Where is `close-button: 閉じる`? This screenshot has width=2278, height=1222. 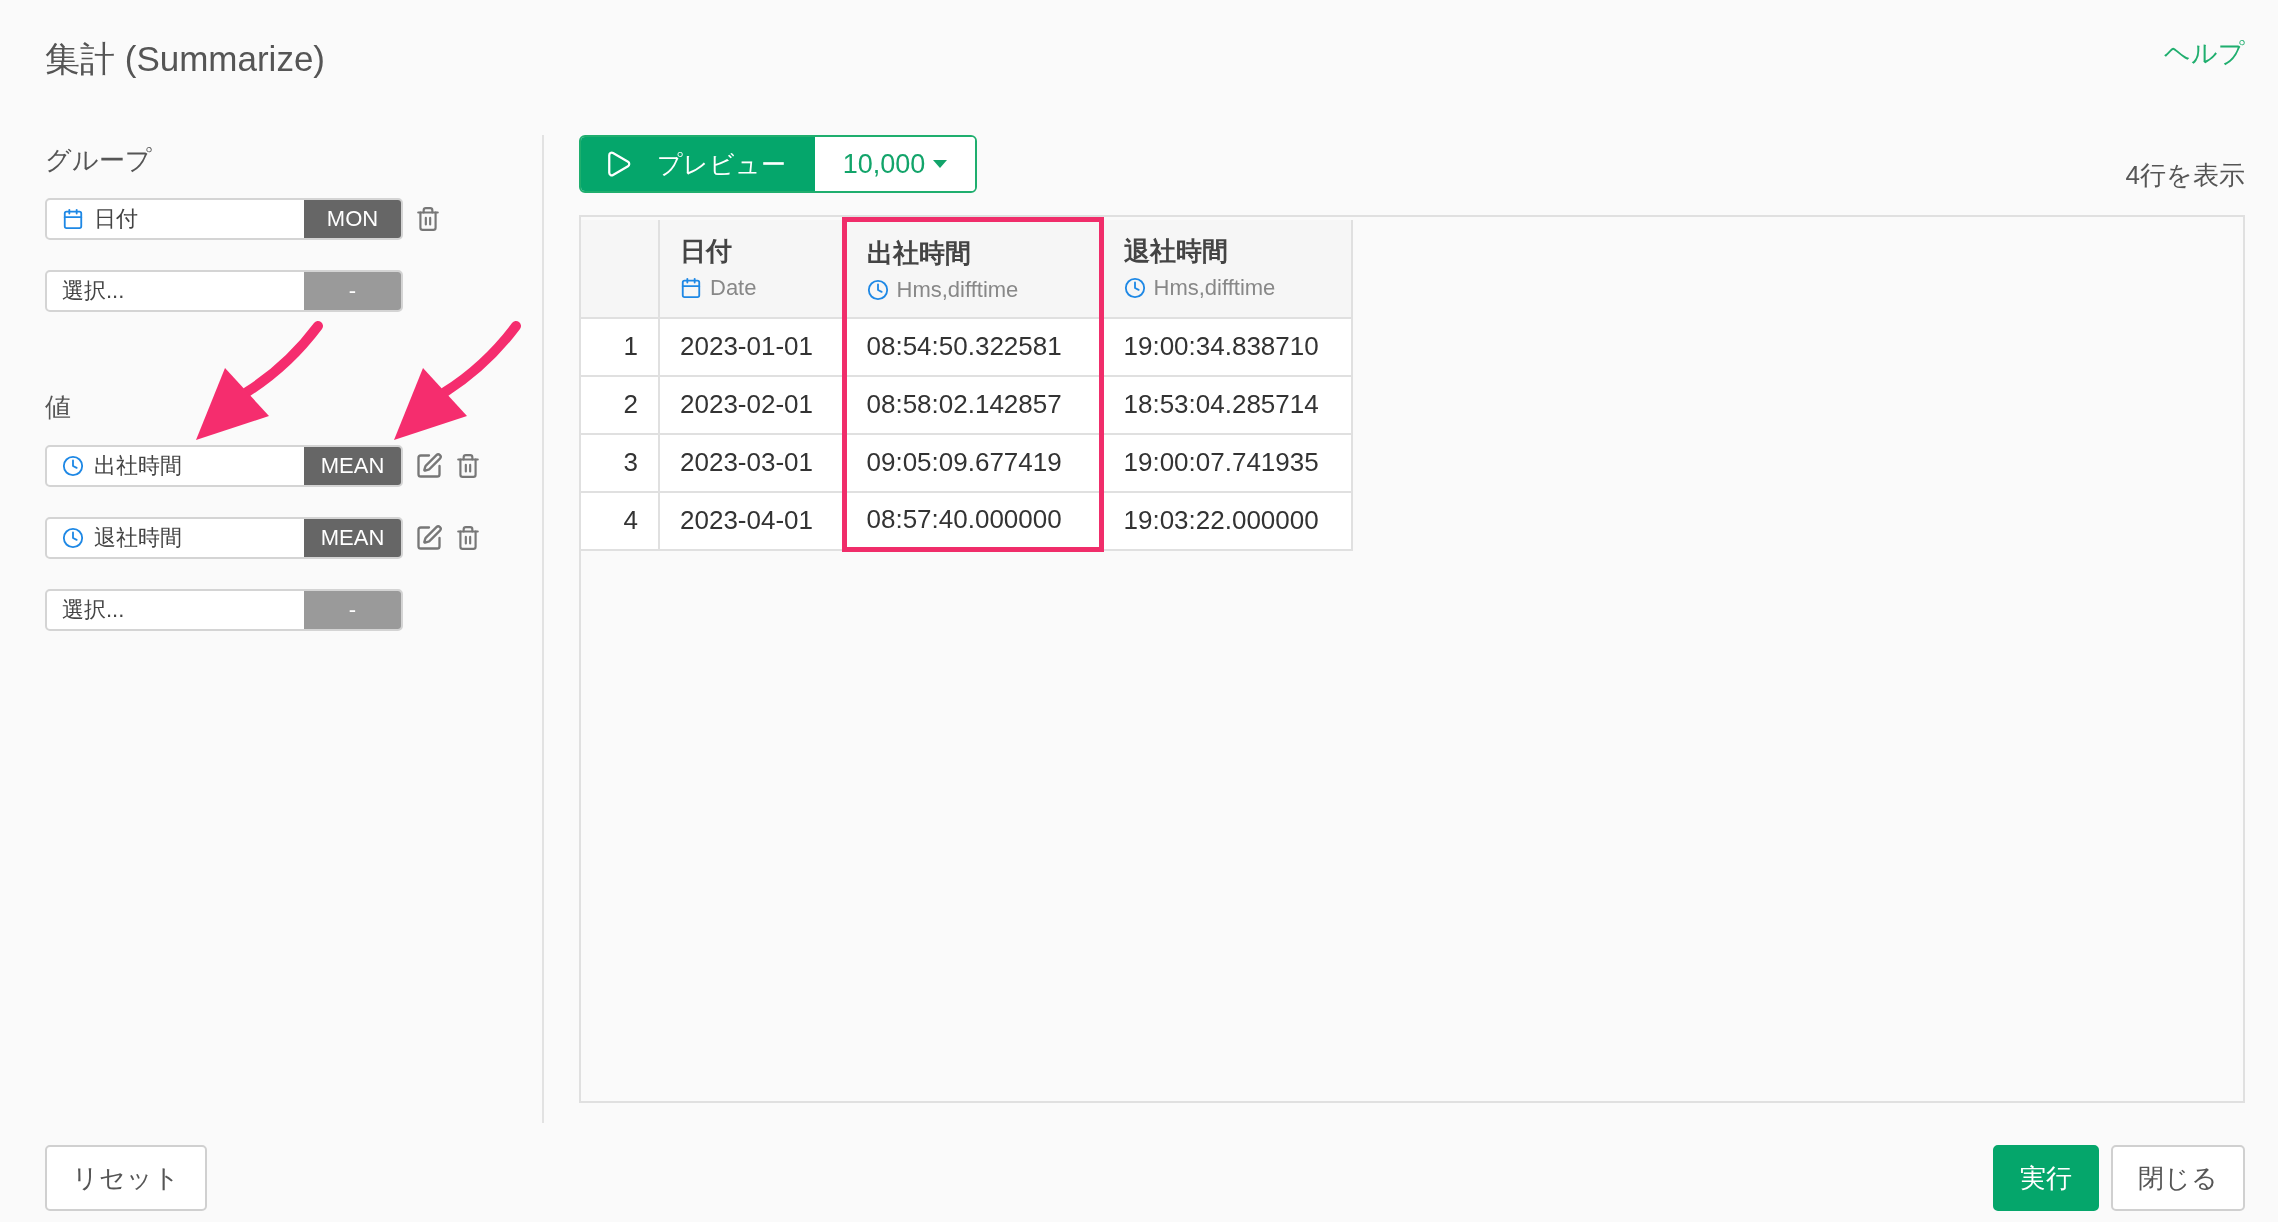
close-button: 閉じる is located at coordinates (2178, 1178).